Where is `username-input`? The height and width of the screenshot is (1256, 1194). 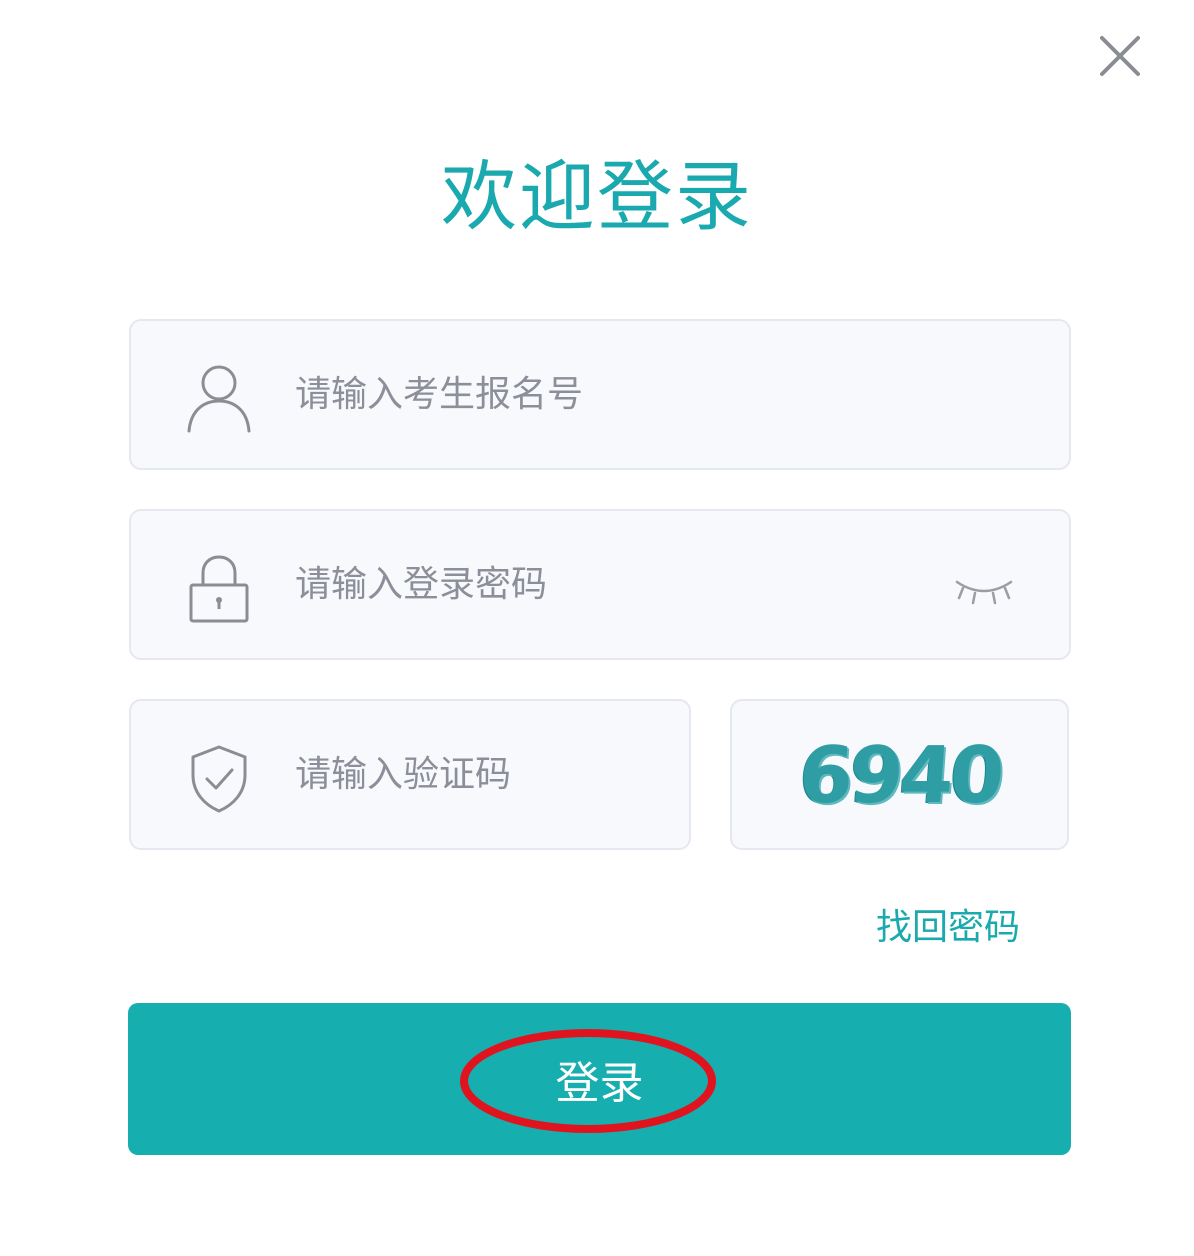
username-input is located at coordinates (665, 394).